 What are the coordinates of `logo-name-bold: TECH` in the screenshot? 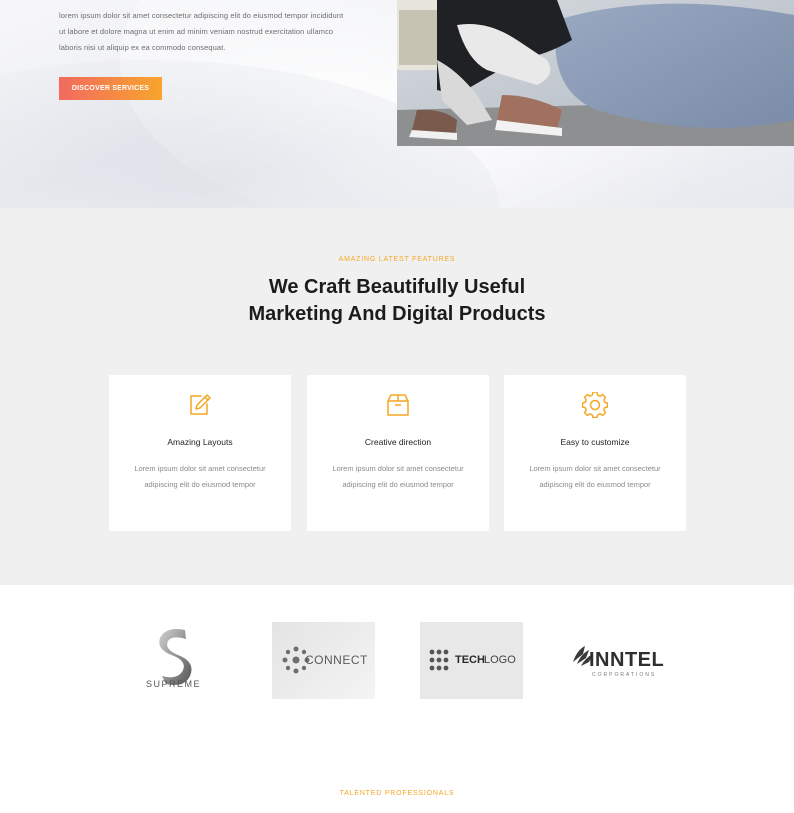 It's located at (470, 660).